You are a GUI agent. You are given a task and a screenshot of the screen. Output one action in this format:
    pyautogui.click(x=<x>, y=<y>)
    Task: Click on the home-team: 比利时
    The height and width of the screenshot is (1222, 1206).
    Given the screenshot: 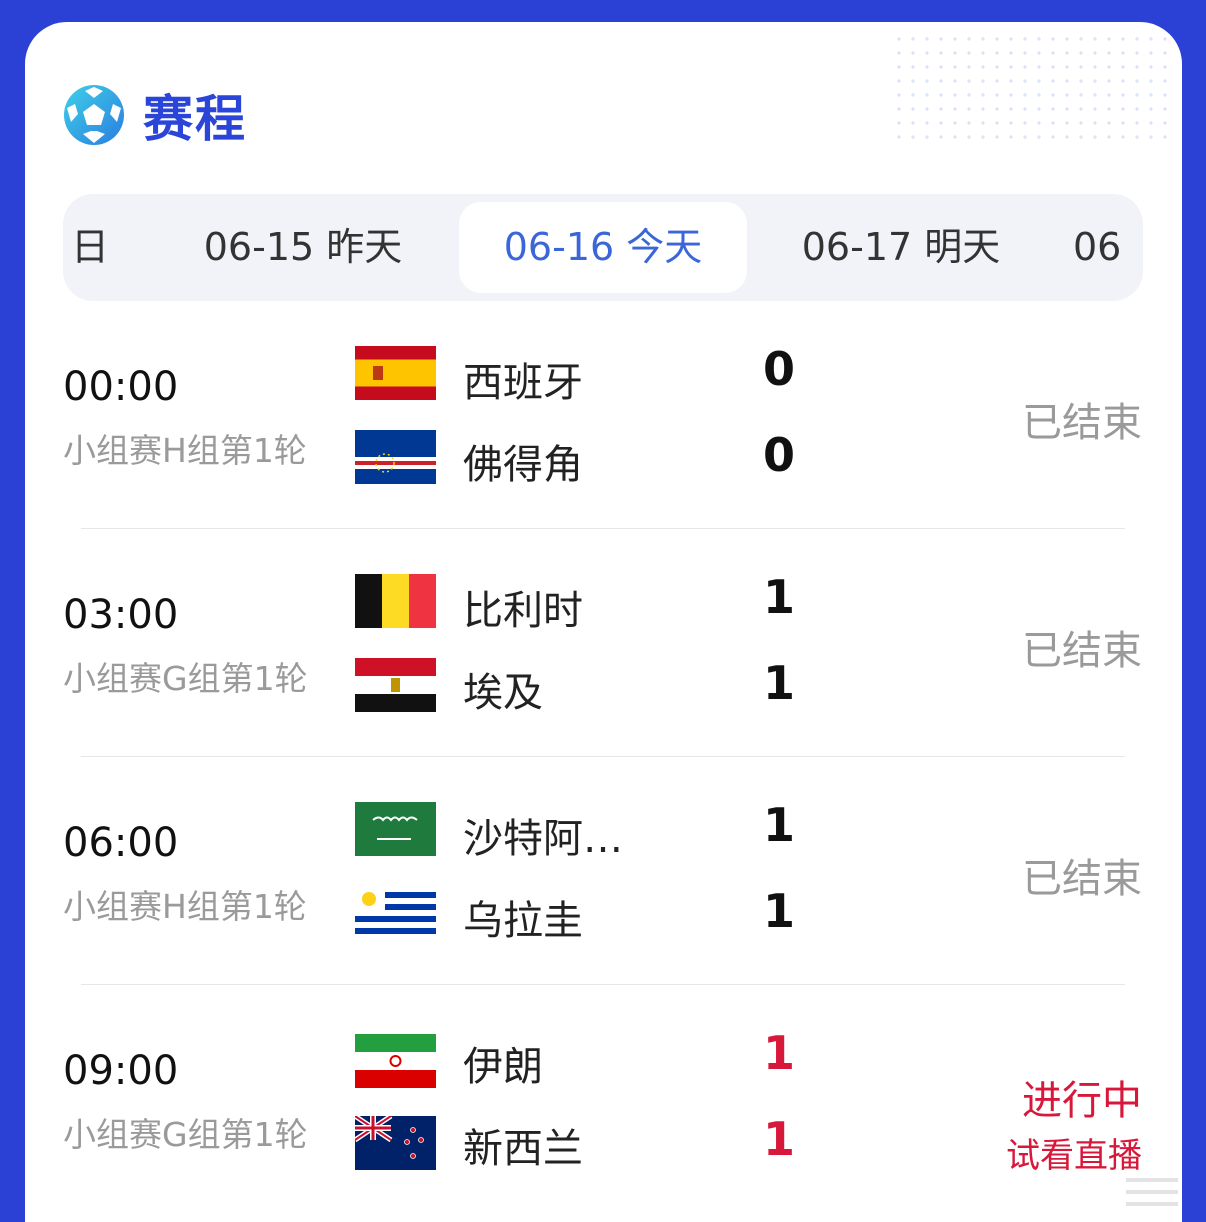 What is the action you would take?
    pyautogui.click(x=523, y=611)
    